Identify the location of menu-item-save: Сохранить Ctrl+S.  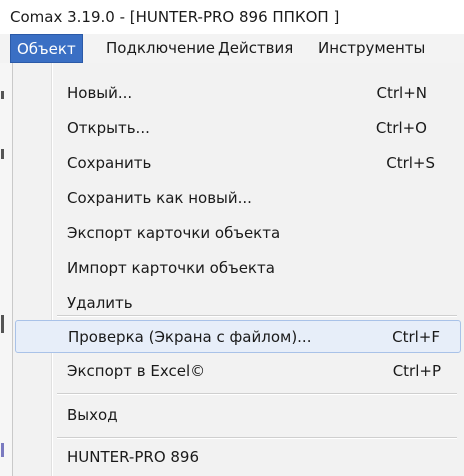
(238, 163).